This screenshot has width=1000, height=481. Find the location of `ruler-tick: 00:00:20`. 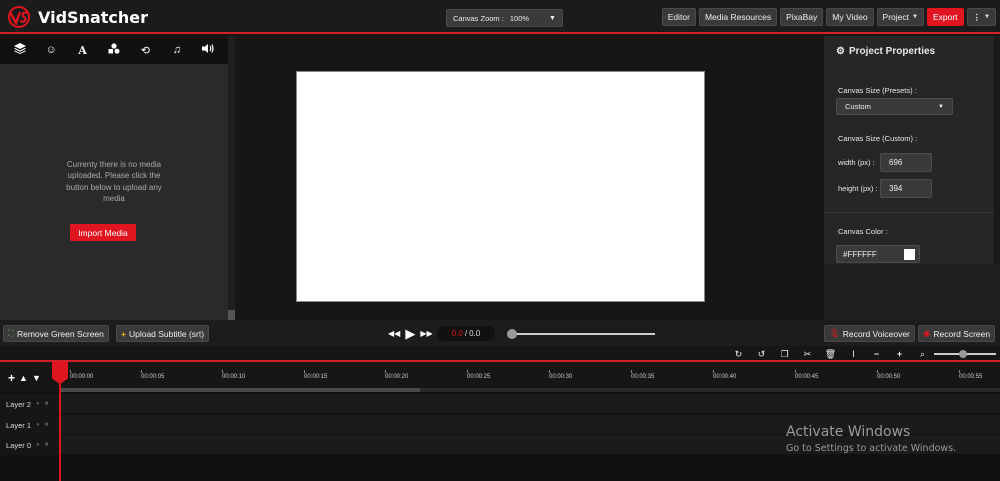

ruler-tick: 00:00:20 is located at coordinates (397, 375).